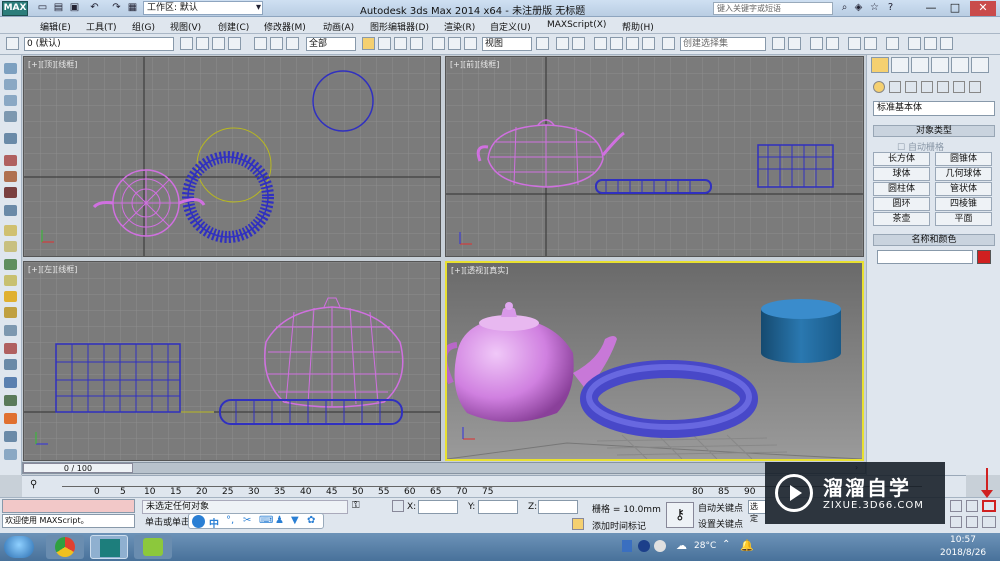 Image resolution: width=1000 pixels, height=561 pixels. Describe the element at coordinates (930, 43) in the screenshot. I see `rendered-frame-icon` at that location.